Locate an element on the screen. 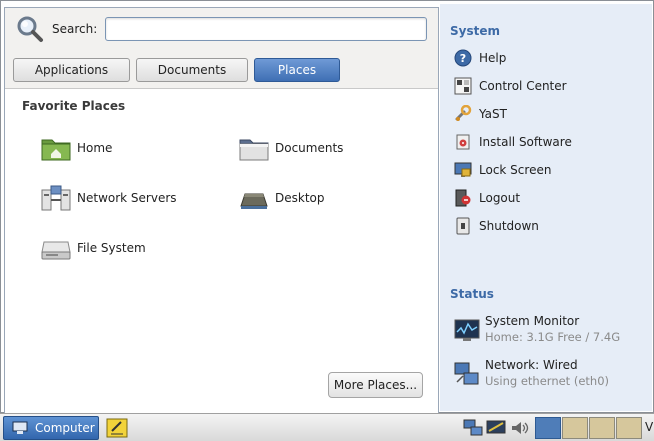  system-item-label: Install Software is located at coordinates (525, 142).